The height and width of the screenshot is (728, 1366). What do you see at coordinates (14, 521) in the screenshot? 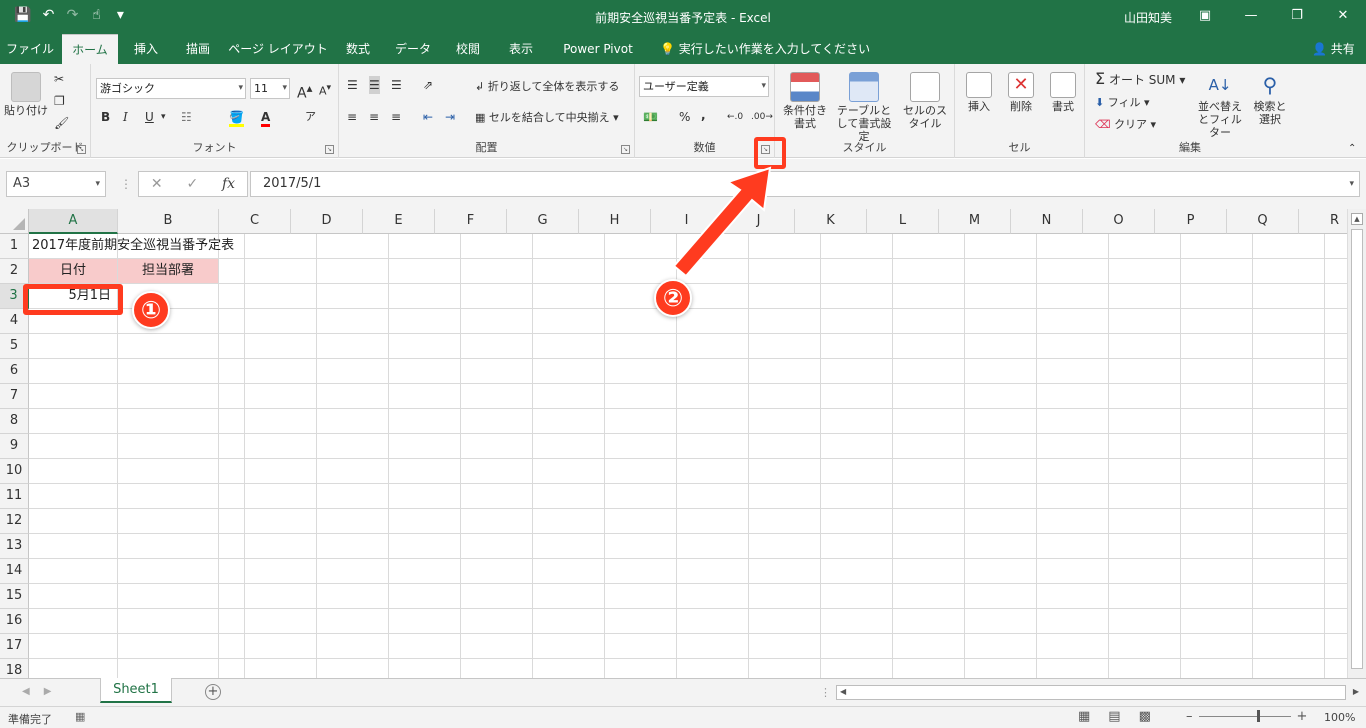
I see `row-header-12: 12` at bounding box center [14, 521].